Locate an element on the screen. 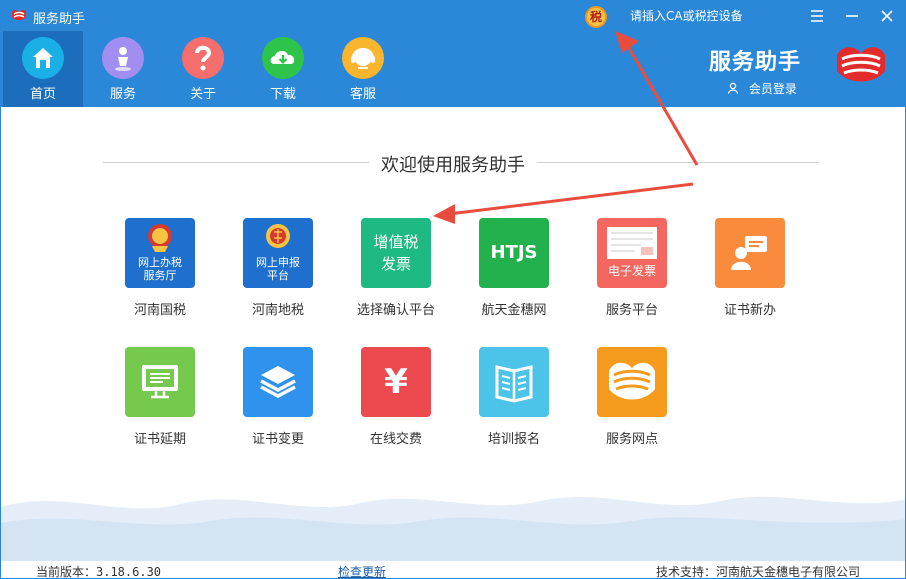 The height and width of the screenshot is (579, 906). minimize-icon is located at coordinates (852, 16).